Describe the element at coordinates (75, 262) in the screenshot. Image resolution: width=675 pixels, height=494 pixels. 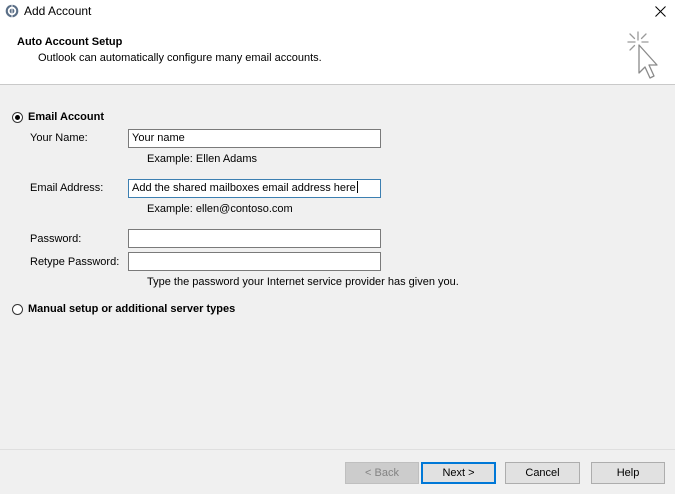
I see `retype-password-label: Retype Password:` at that location.